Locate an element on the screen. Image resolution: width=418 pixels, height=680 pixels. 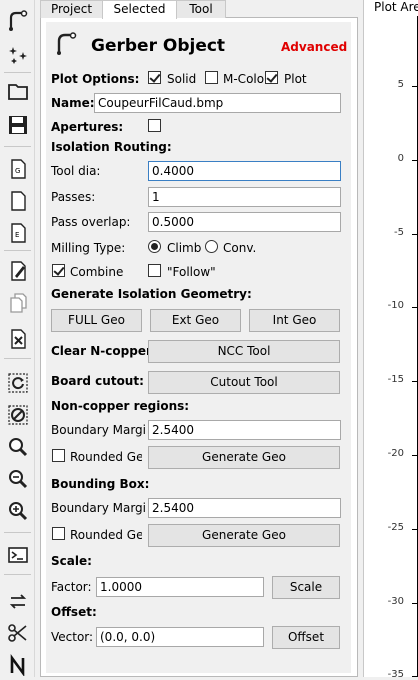
y-tick-label: -15 is located at coordinates (395, 380).